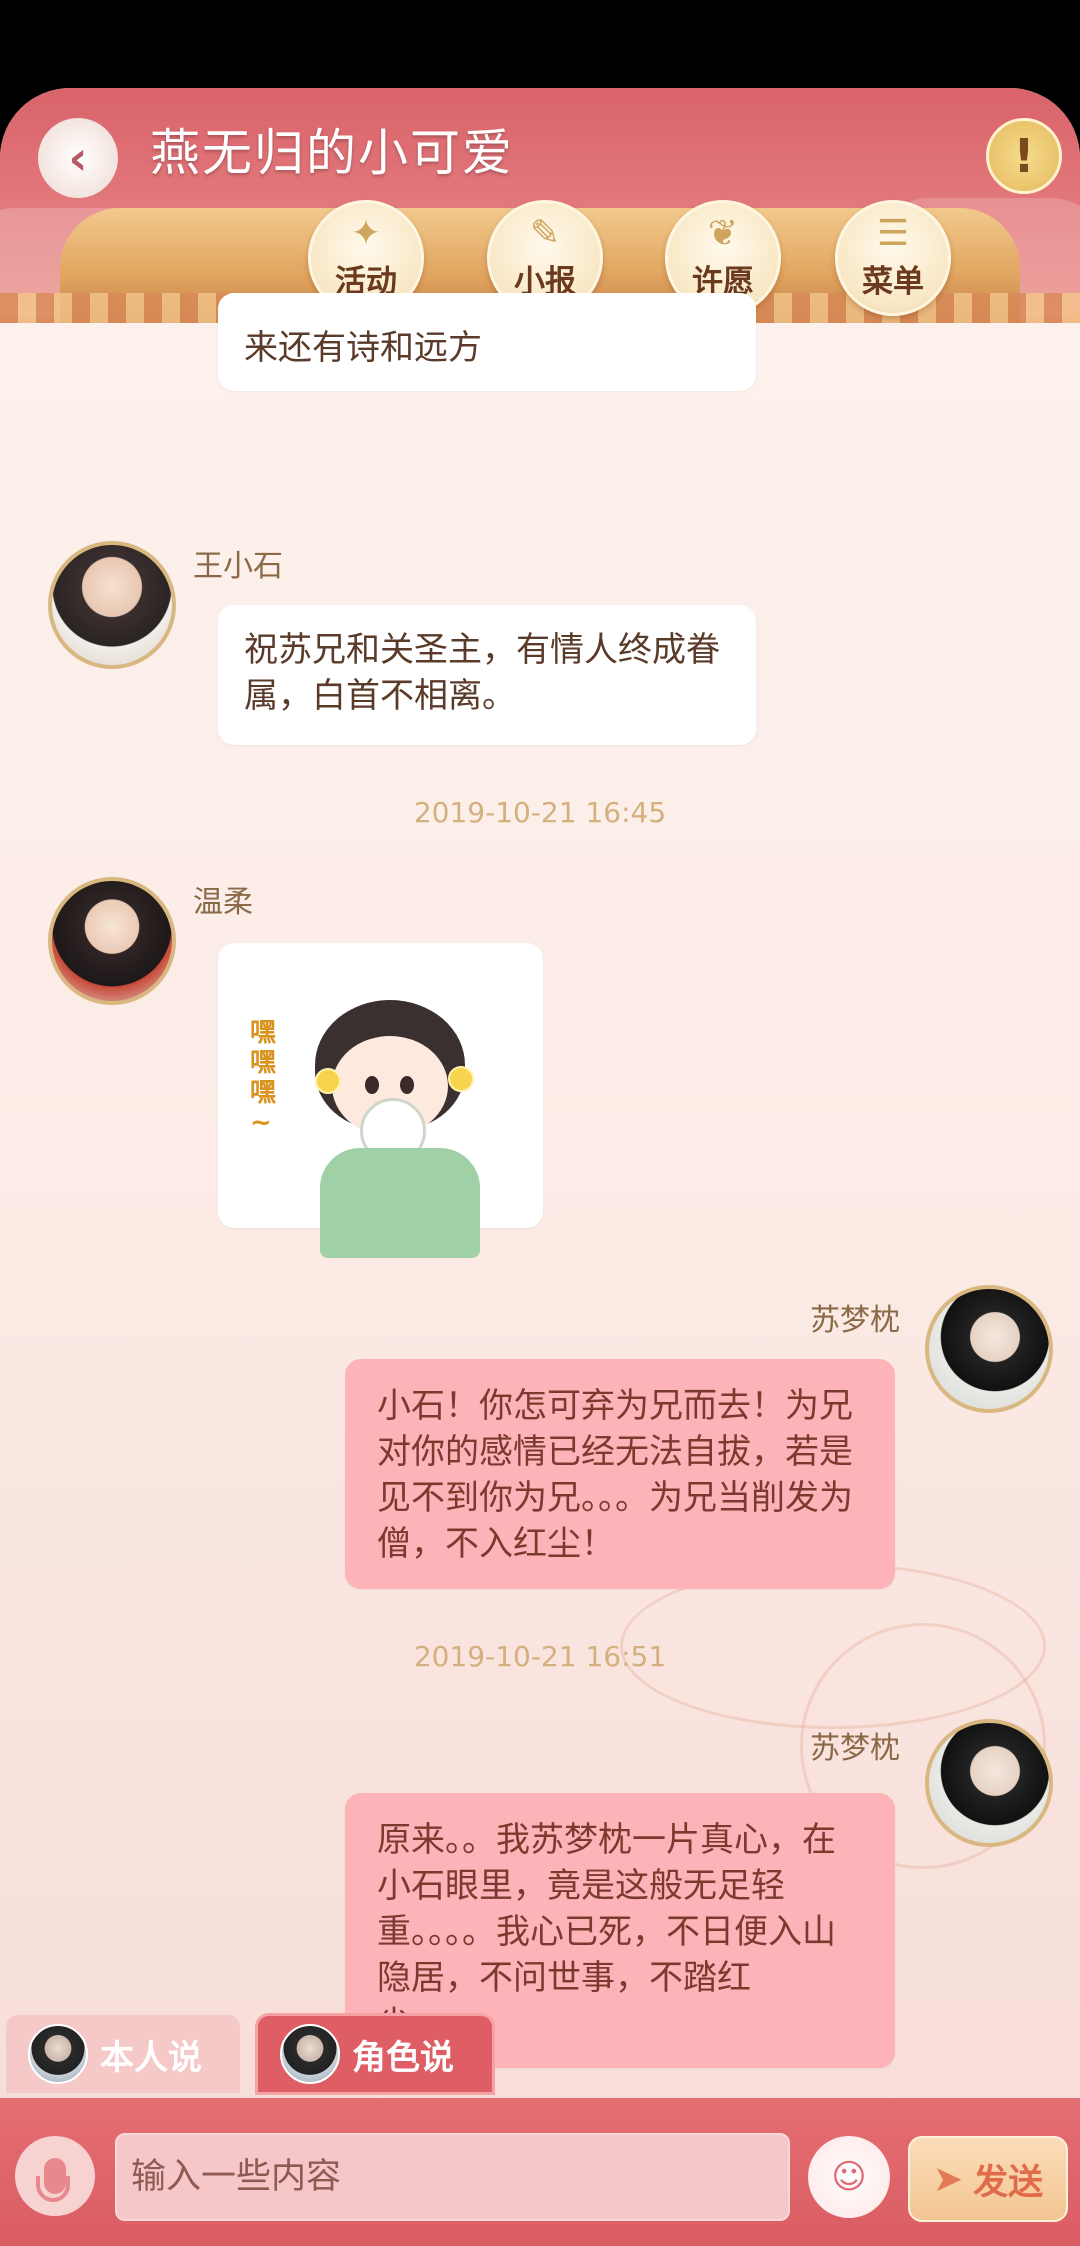  I want to click on message-text: 祝苏兄和关圣主，有情人终成眷属，白首不相离。, so click(482, 673).